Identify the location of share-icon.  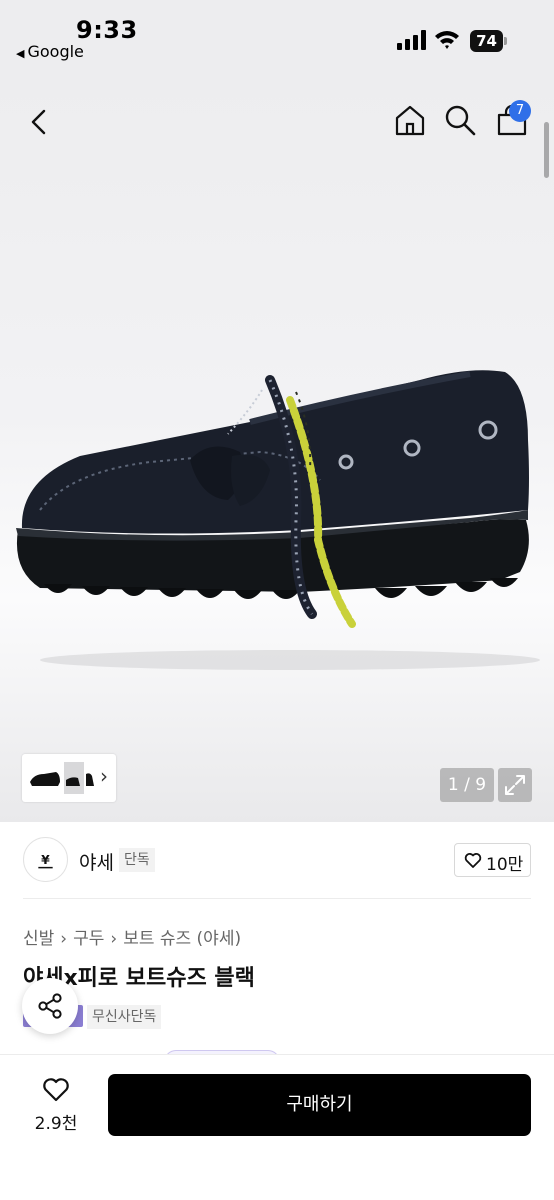
(50, 1006).